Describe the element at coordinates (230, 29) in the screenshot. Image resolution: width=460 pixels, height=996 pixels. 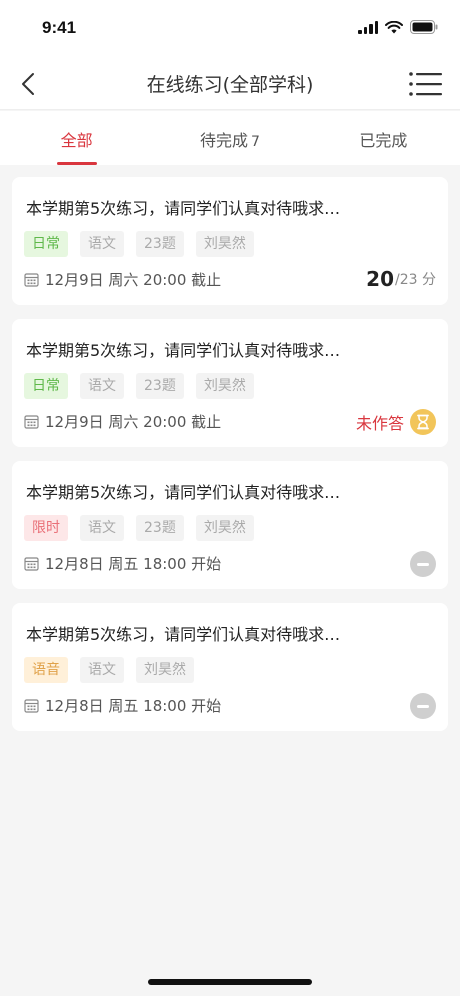
I see `status-bar: 9:41` at that location.